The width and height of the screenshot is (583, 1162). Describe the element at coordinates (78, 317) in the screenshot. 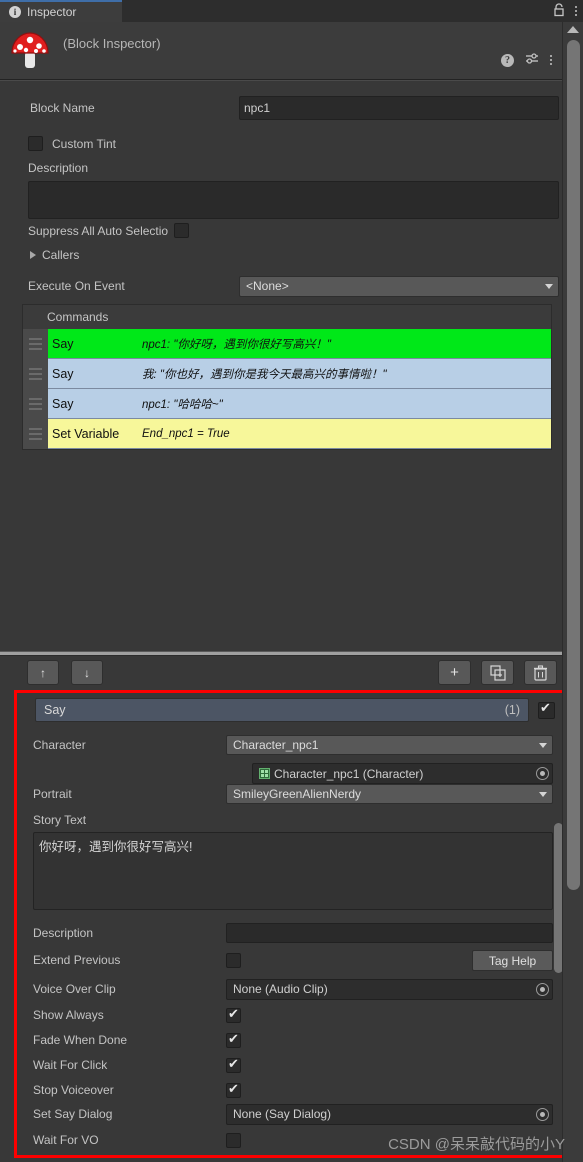

I see `commands-list-header: Commands` at that location.